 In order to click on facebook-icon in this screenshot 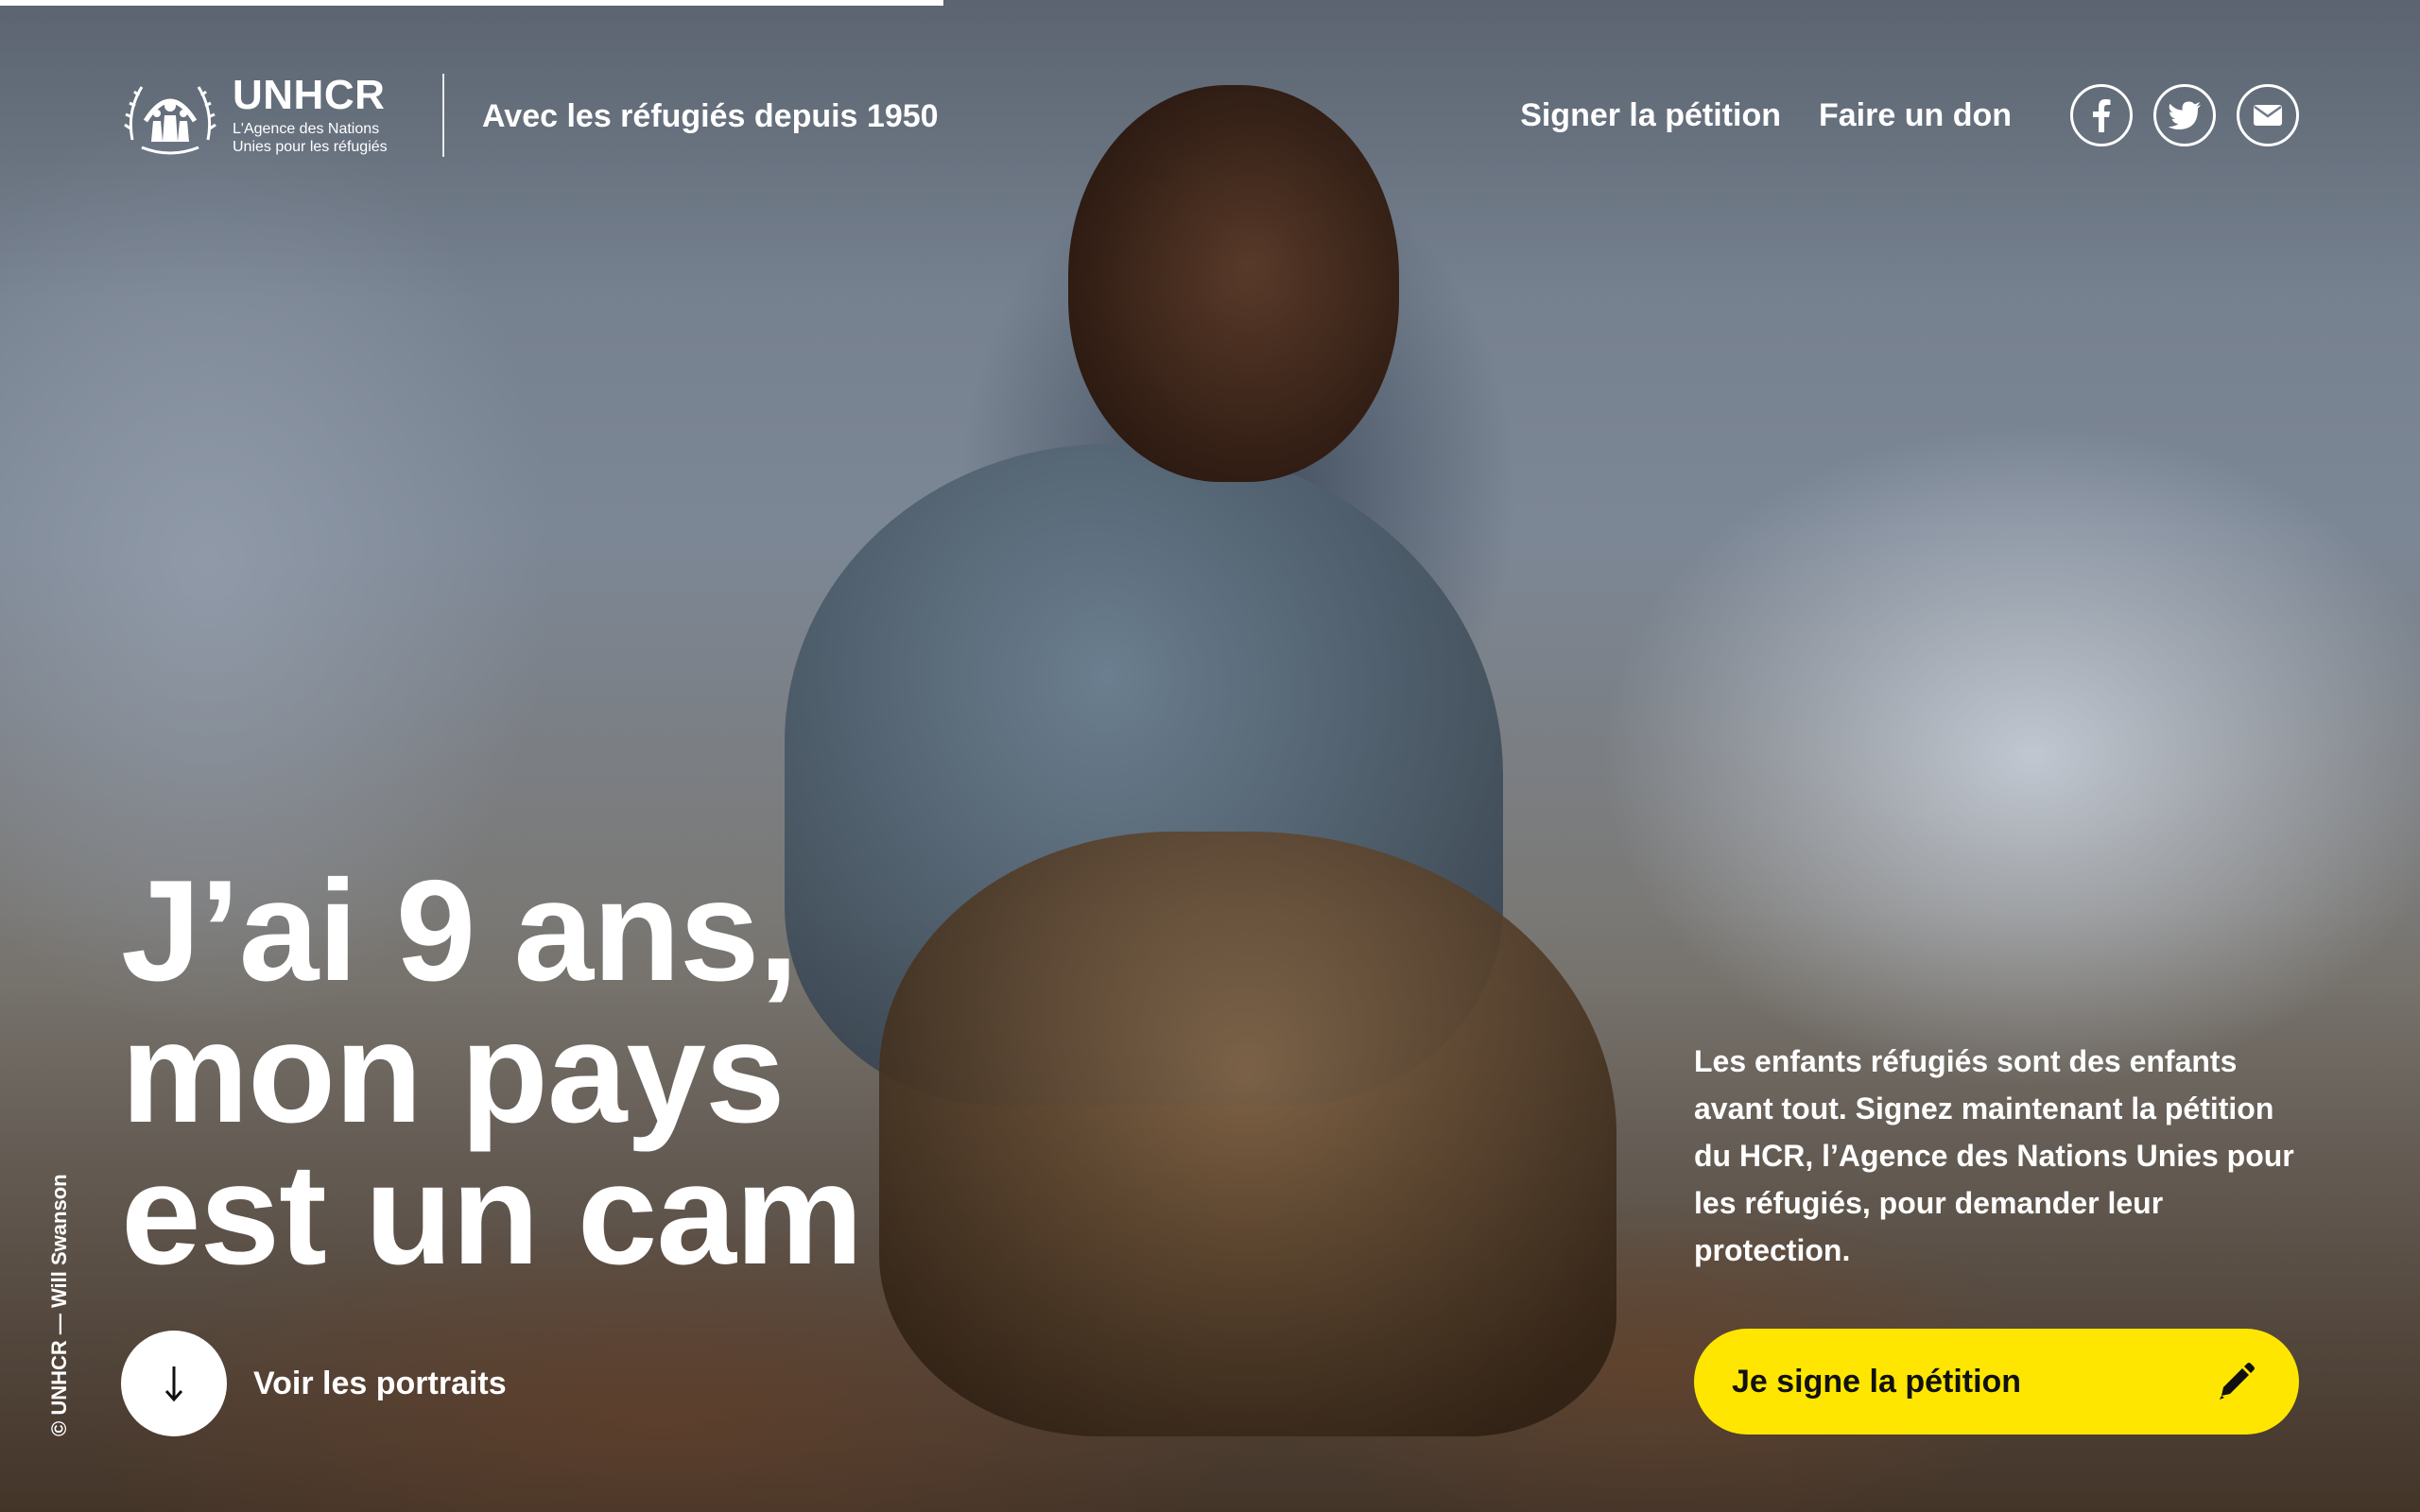, I will do `click(2102, 115)`.